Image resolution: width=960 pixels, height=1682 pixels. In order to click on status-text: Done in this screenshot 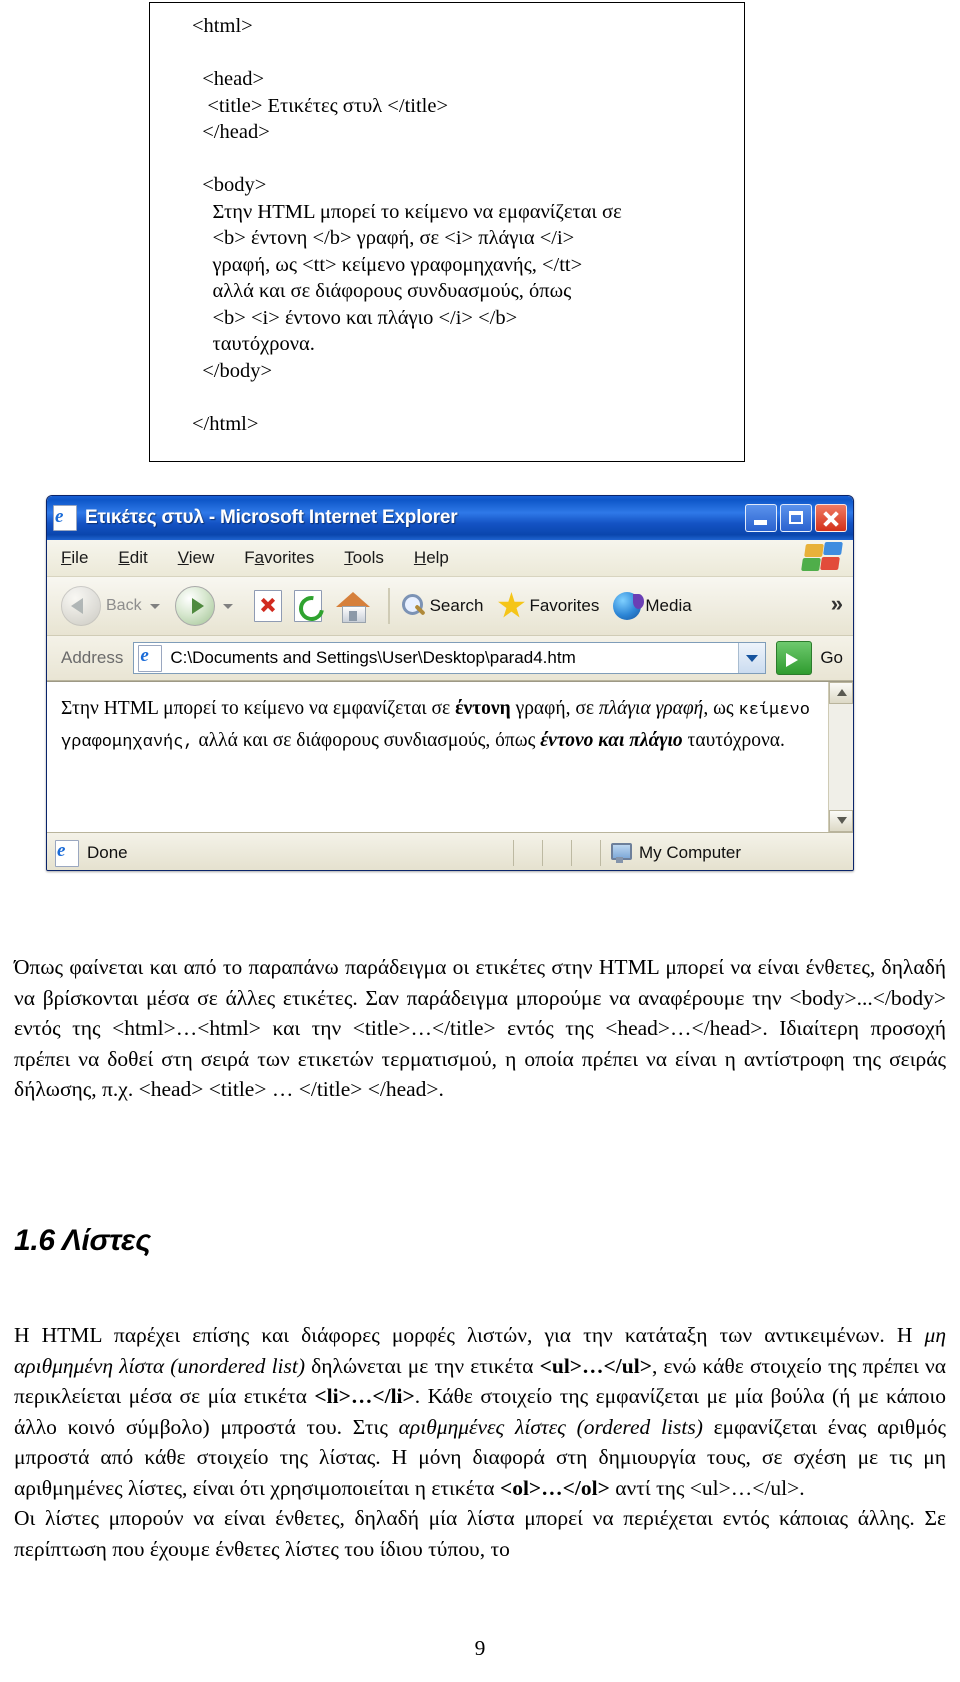, I will do `click(107, 852)`.